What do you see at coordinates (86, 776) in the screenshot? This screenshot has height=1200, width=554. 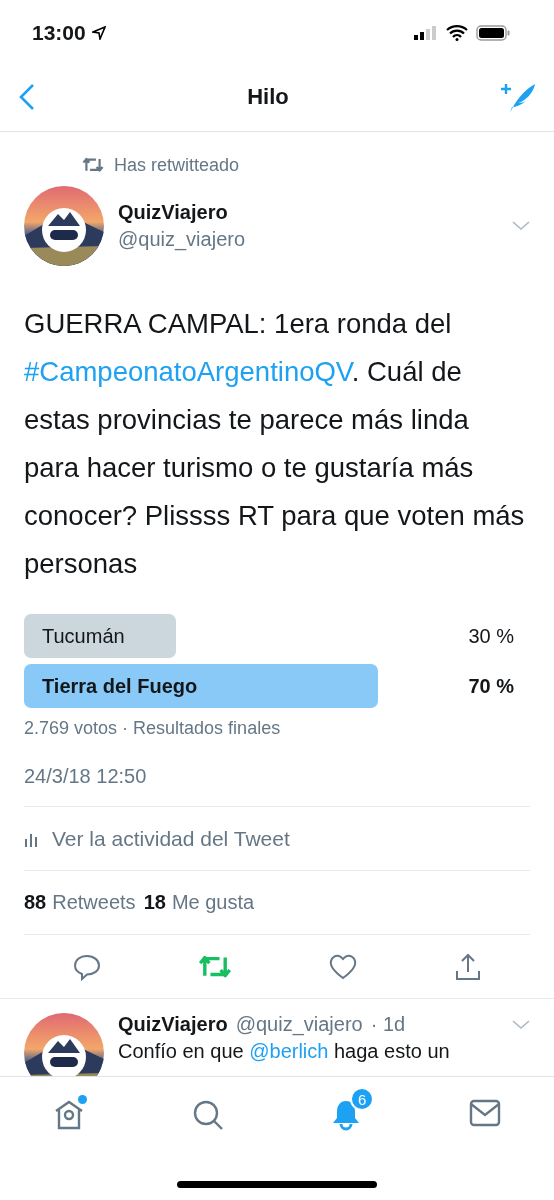 I see `tweet-timestamp: 24/3/18 12:50` at bounding box center [86, 776].